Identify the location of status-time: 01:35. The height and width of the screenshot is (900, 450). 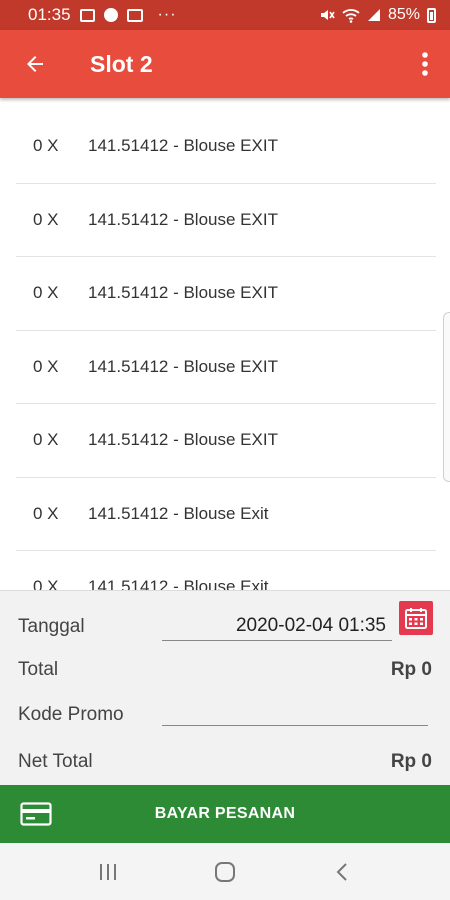
(49, 14).